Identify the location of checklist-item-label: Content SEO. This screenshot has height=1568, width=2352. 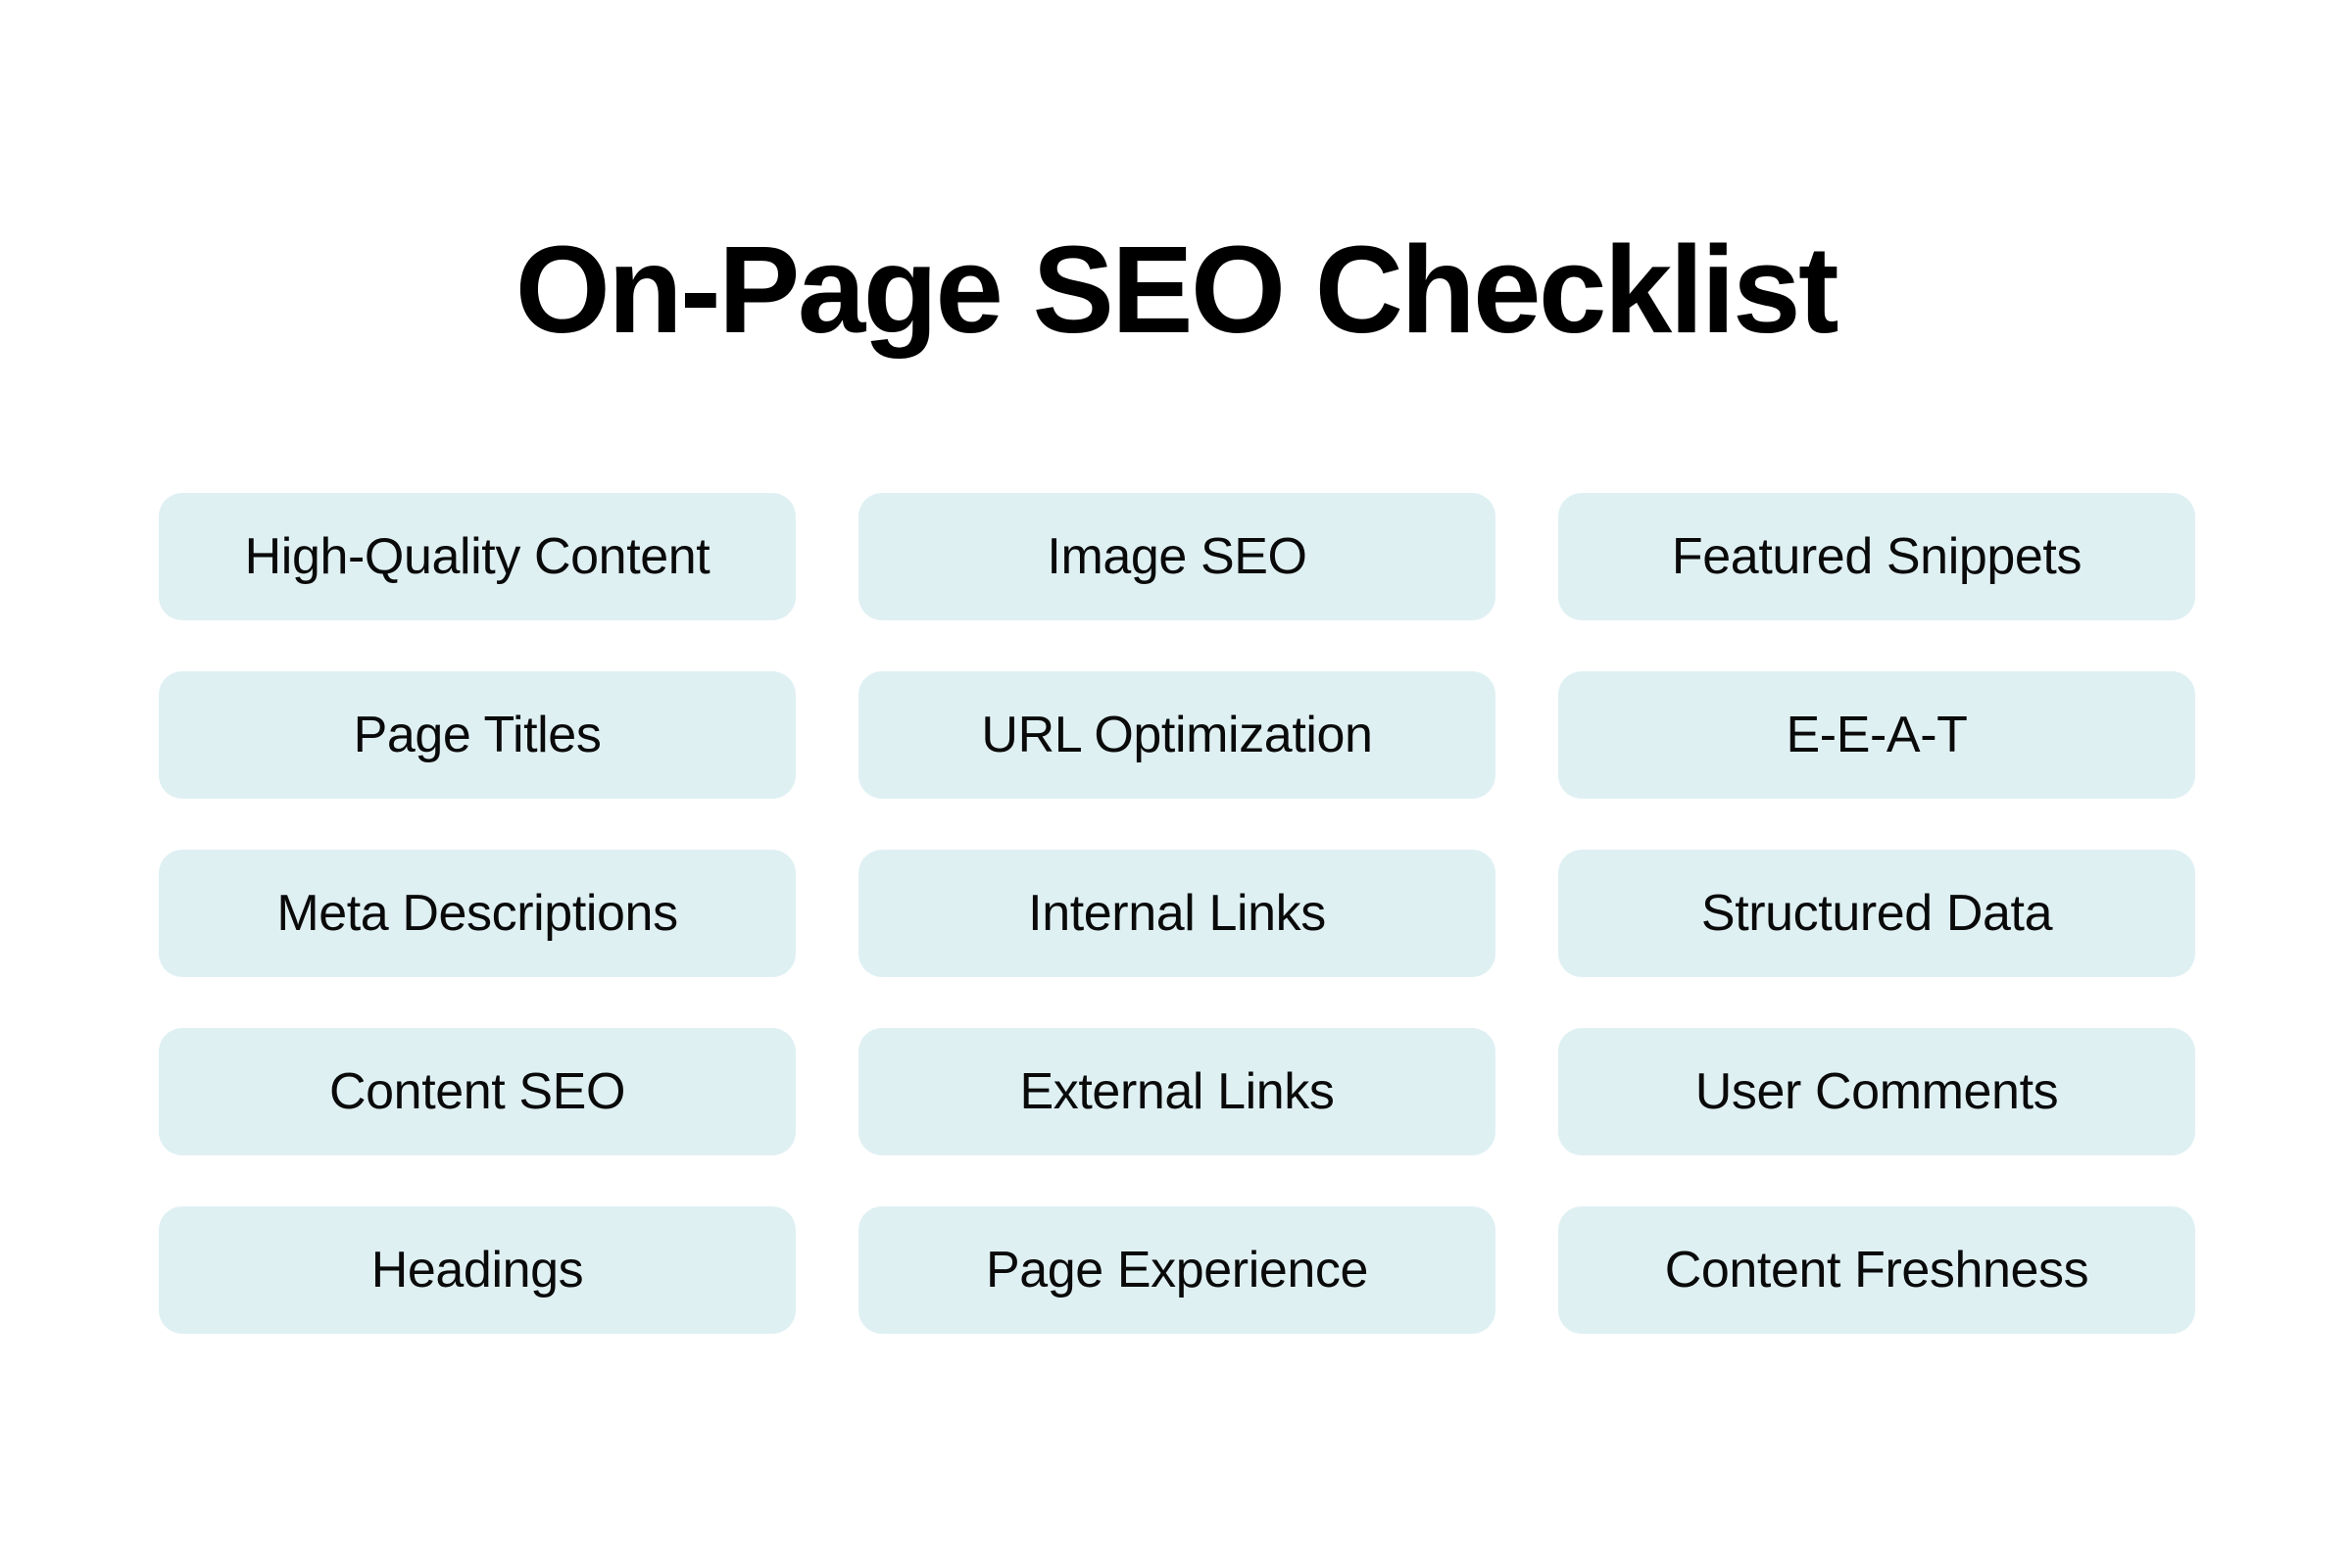
(477, 1091).